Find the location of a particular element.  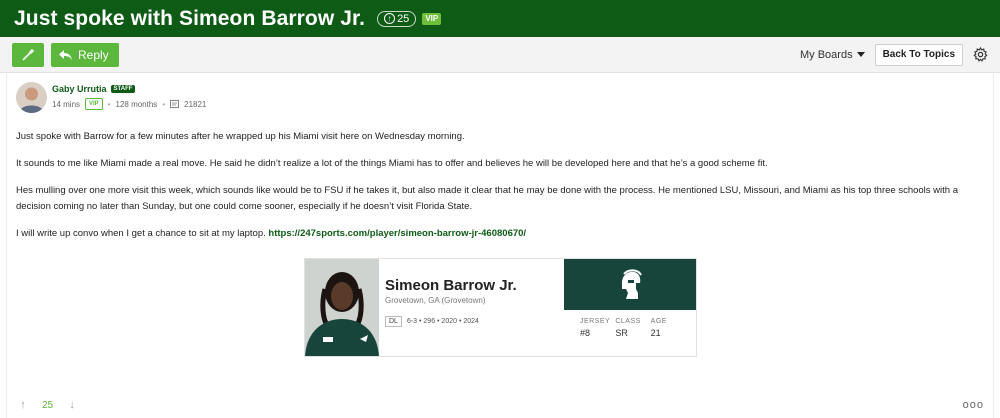

vip-badge: VIP is located at coordinates (432, 18).